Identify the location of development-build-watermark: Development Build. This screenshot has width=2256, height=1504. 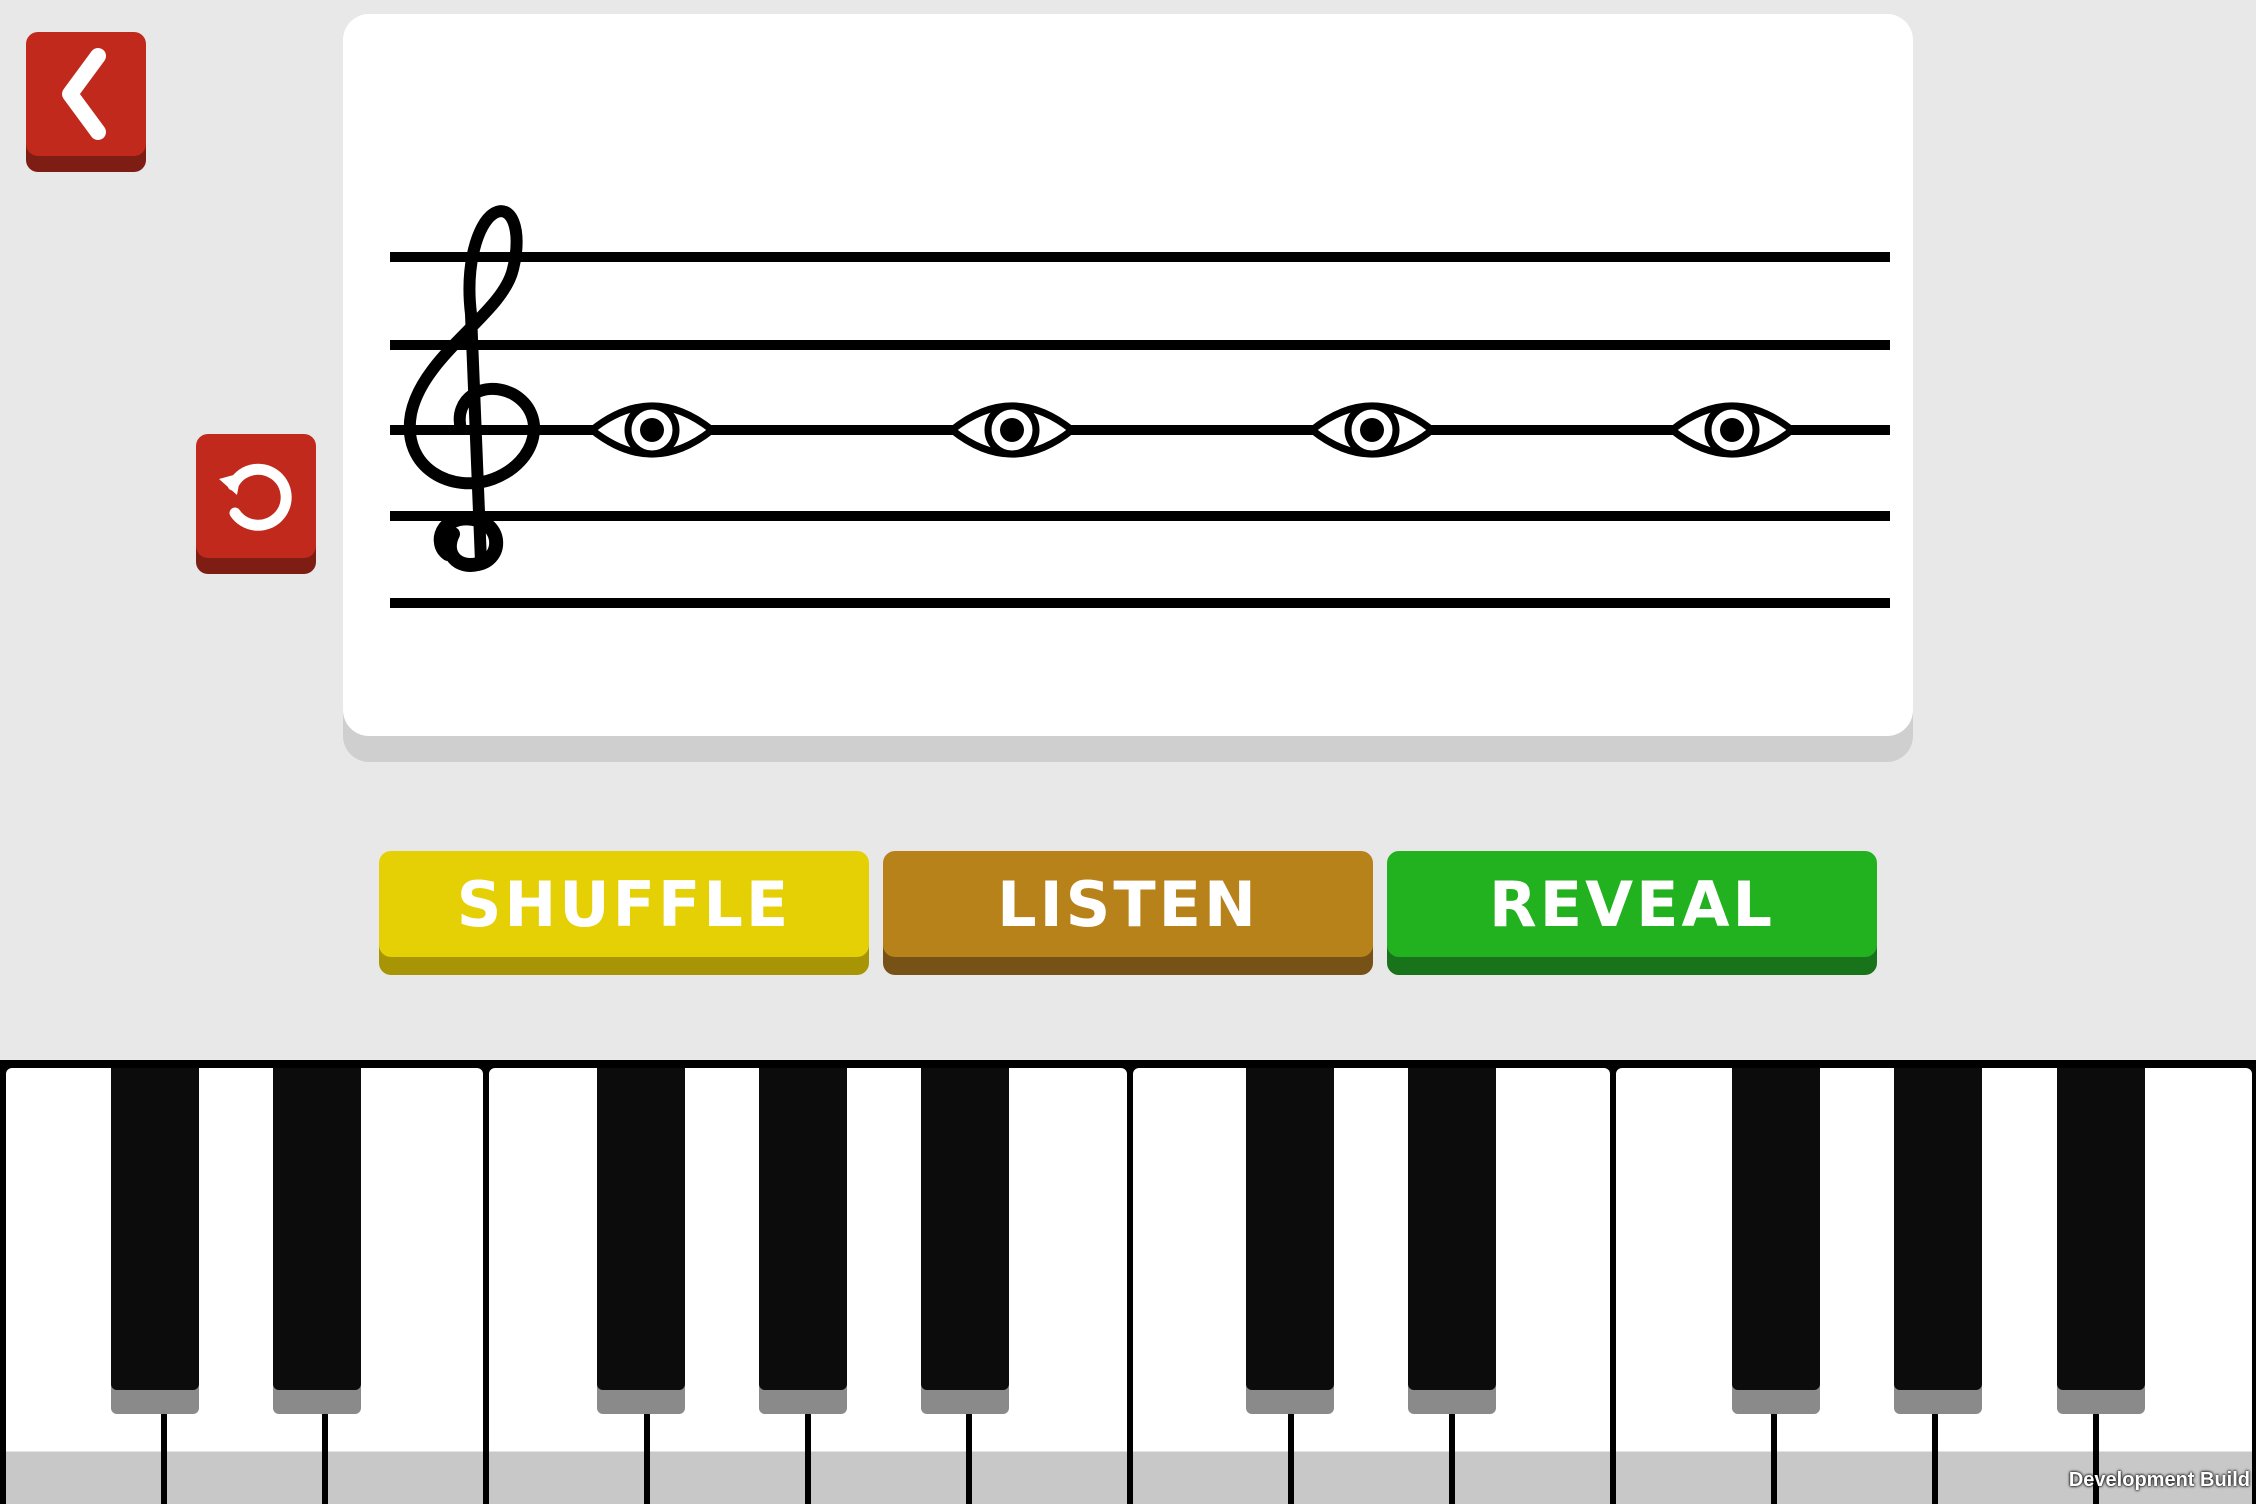
(2159, 1480).